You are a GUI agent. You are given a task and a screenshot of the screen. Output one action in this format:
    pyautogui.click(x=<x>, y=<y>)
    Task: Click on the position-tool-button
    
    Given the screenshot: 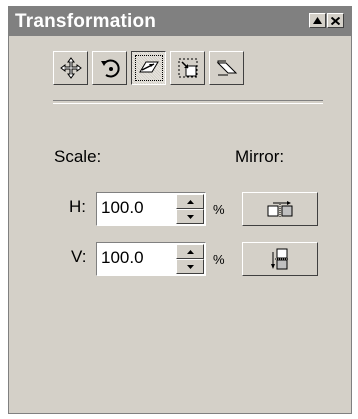 What is the action you would take?
    pyautogui.click(x=70, y=68)
    